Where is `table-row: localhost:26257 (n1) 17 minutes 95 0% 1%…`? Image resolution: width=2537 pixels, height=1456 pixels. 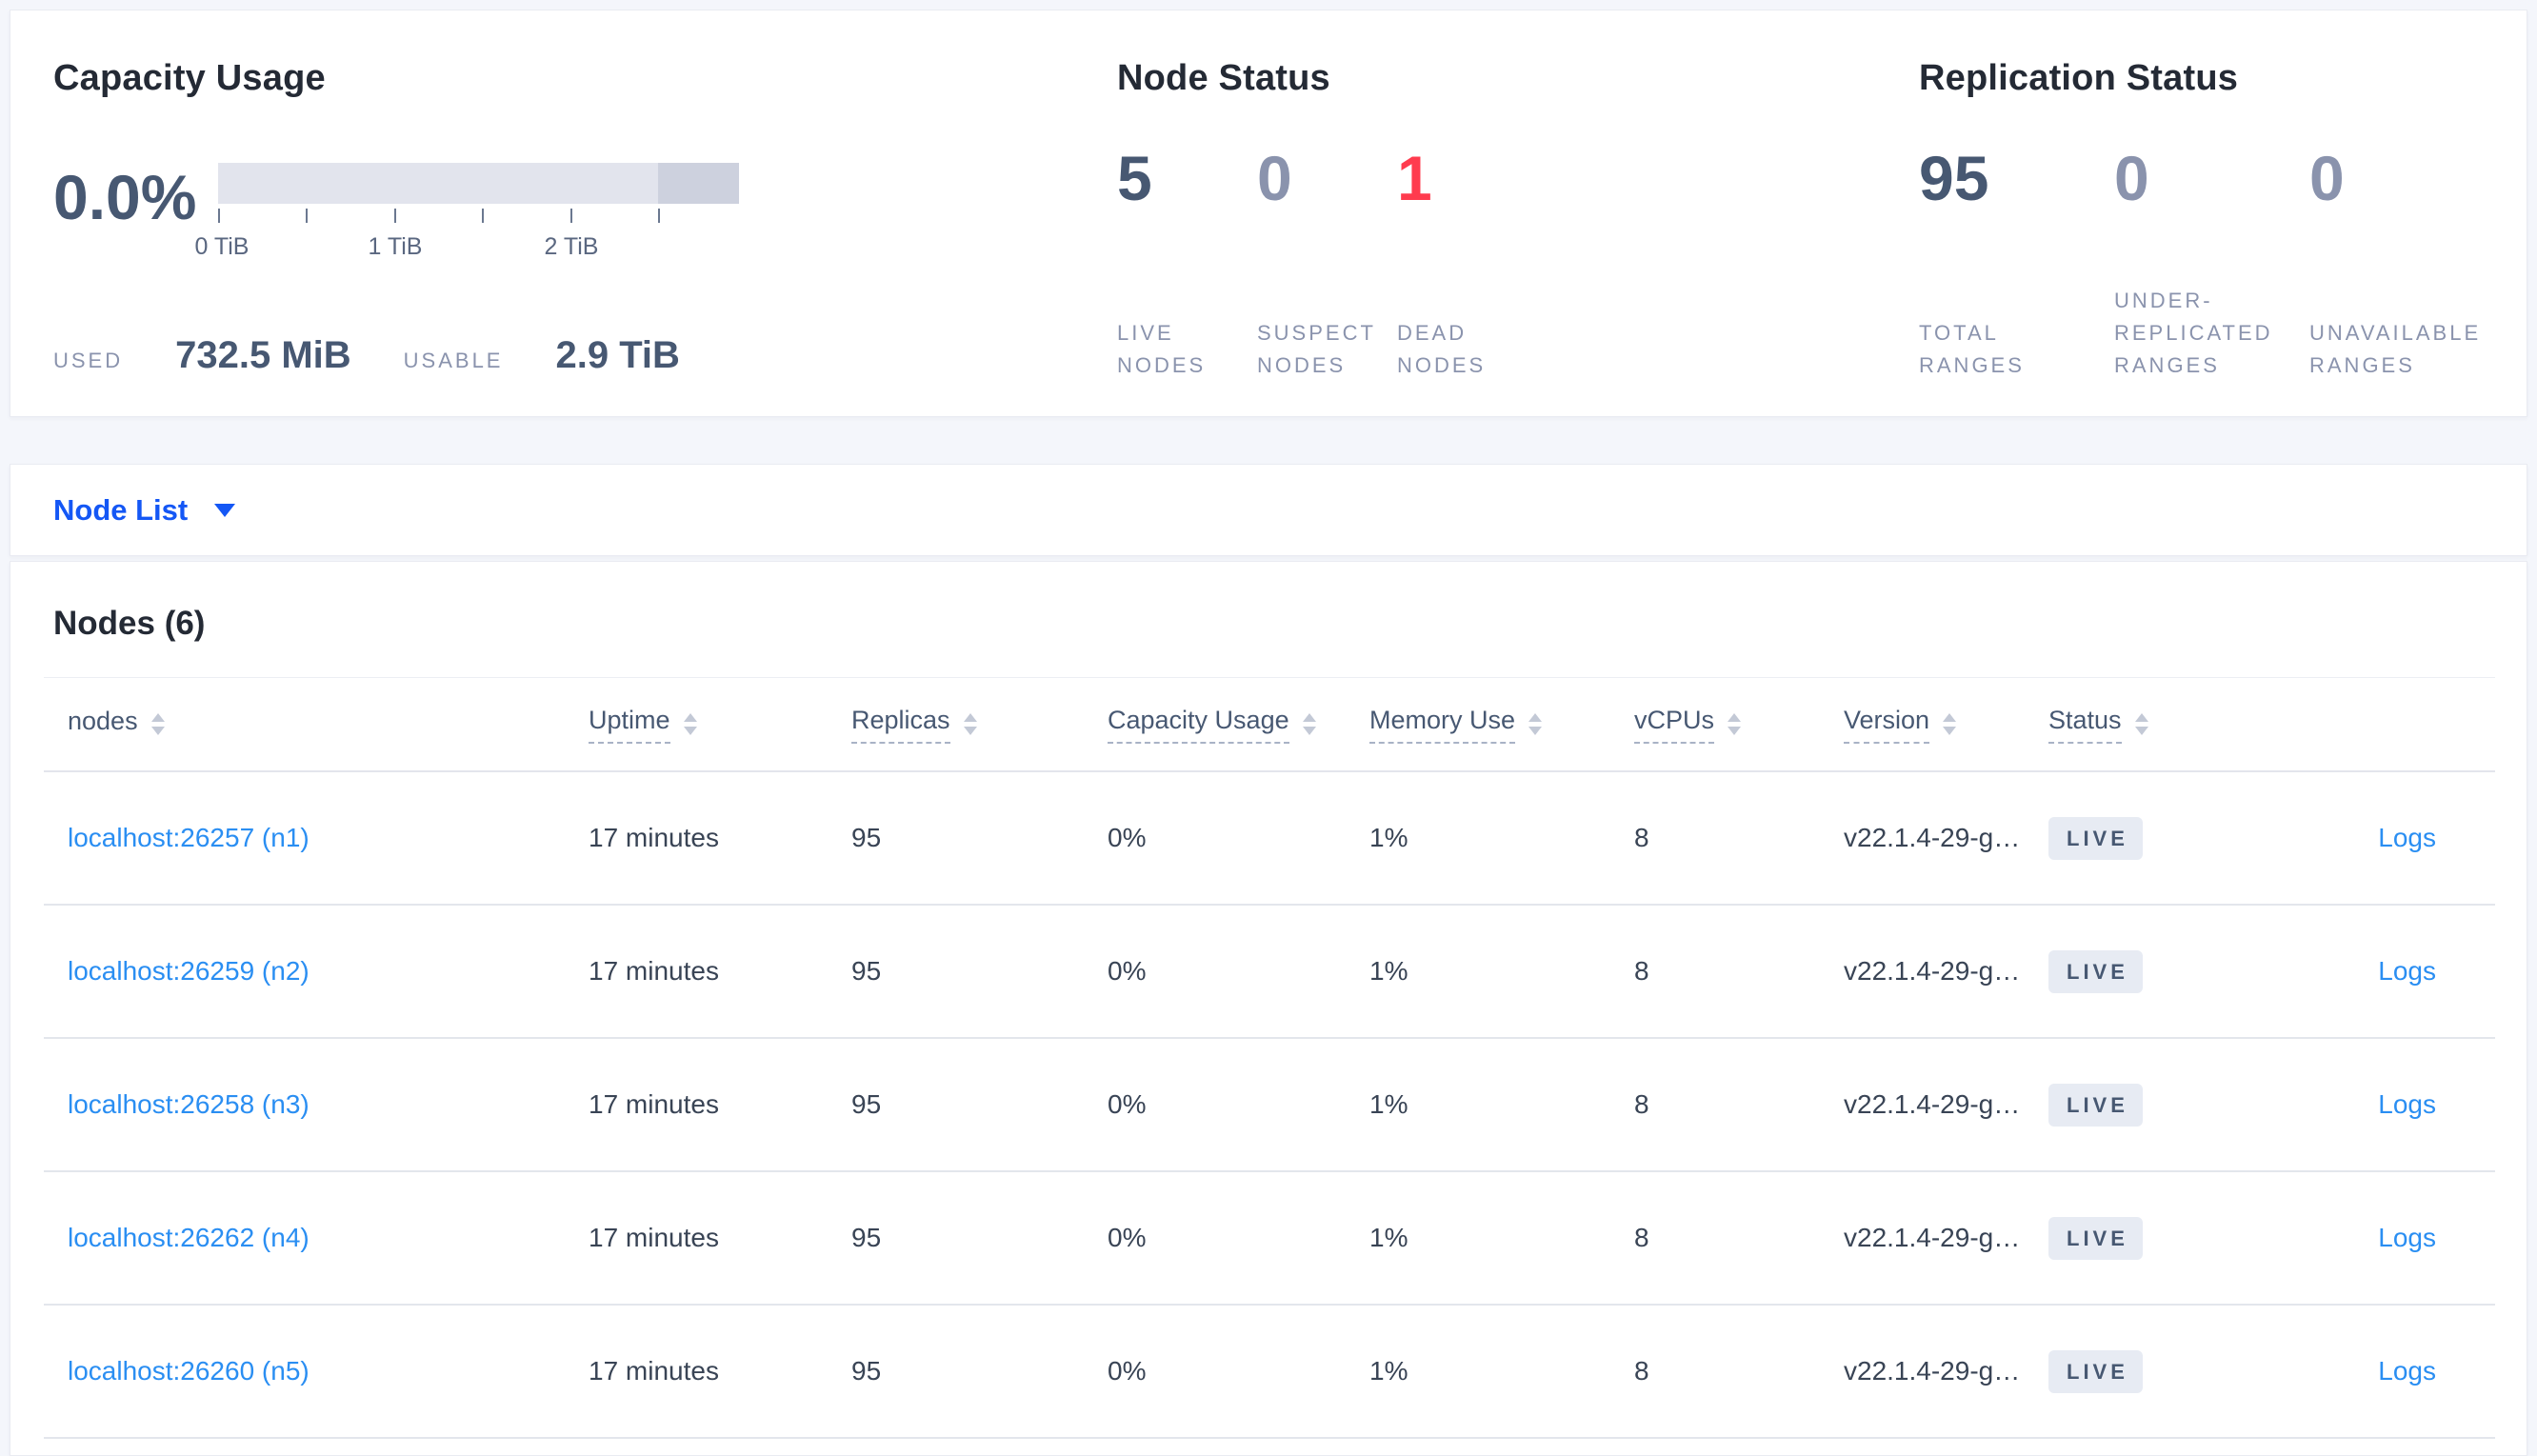
table-row: localhost:26257 (n1) 17 minutes 95 0% 1%… is located at coordinates (1269, 839).